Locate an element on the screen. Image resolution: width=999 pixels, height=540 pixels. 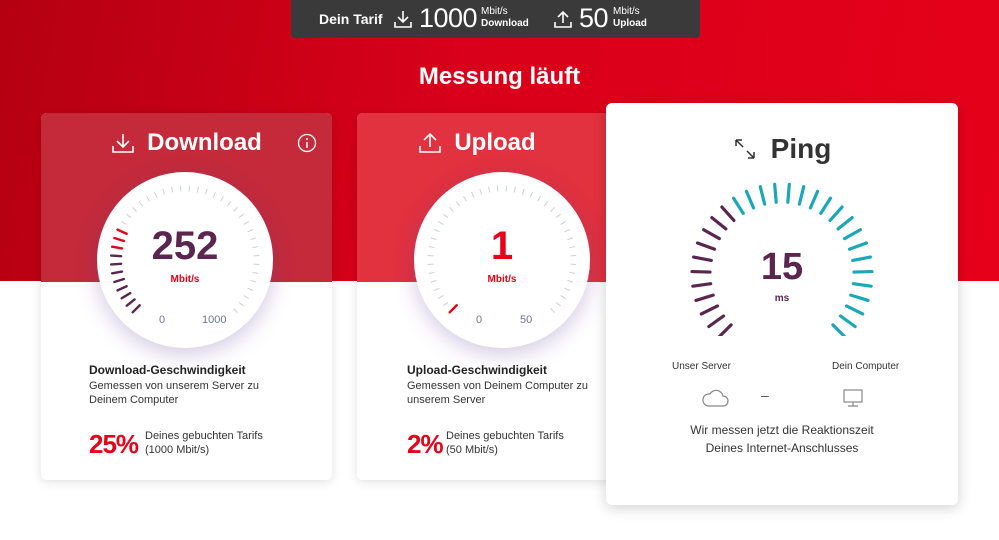
upload-heading: Upload is located at coordinates (482, 143).